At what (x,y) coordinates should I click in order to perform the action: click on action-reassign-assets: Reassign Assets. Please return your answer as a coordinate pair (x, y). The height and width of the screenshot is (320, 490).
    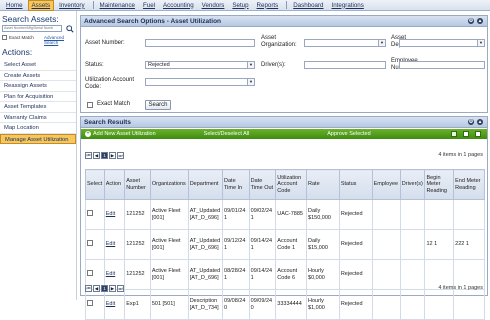
    Looking at the image, I should click on (38, 86).